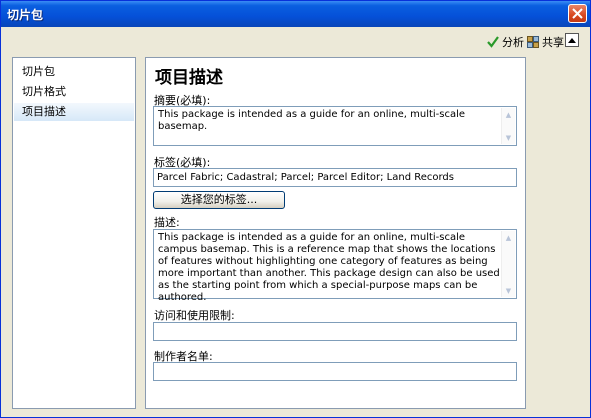 The image size is (591, 418). What do you see at coordinates (493, 42) in the screenshot?
I see `checkmark-icon` at bounding box center [493, 42].